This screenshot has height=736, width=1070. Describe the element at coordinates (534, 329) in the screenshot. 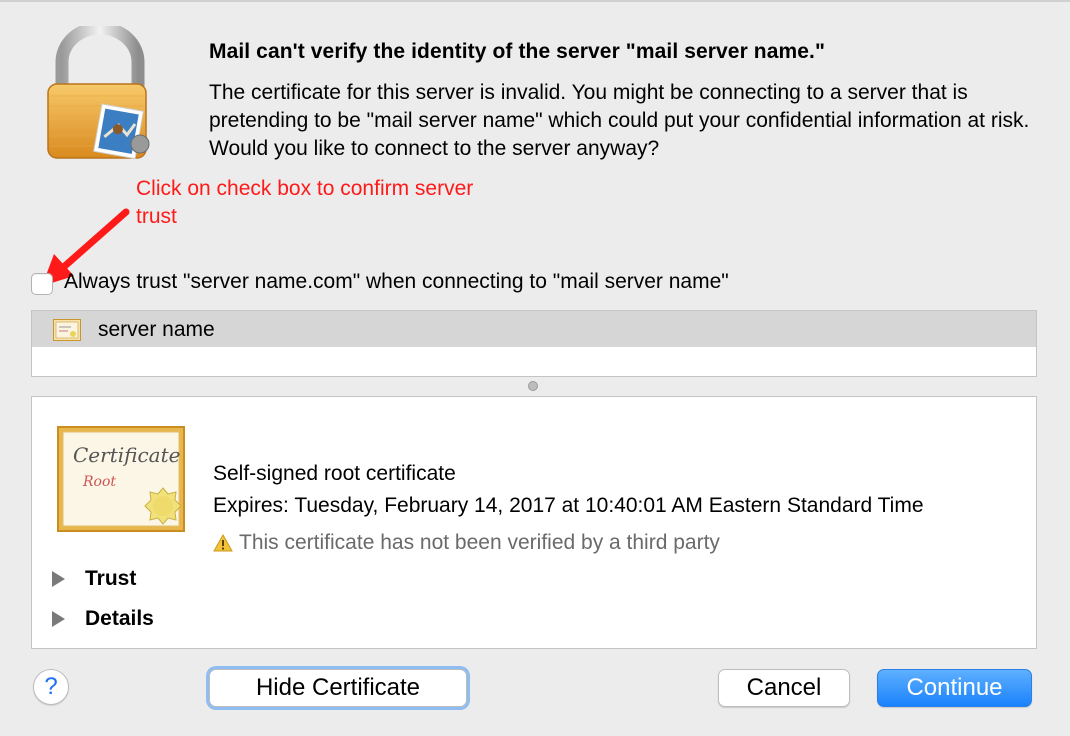

I see `certificate-list-item: server name` at that location.